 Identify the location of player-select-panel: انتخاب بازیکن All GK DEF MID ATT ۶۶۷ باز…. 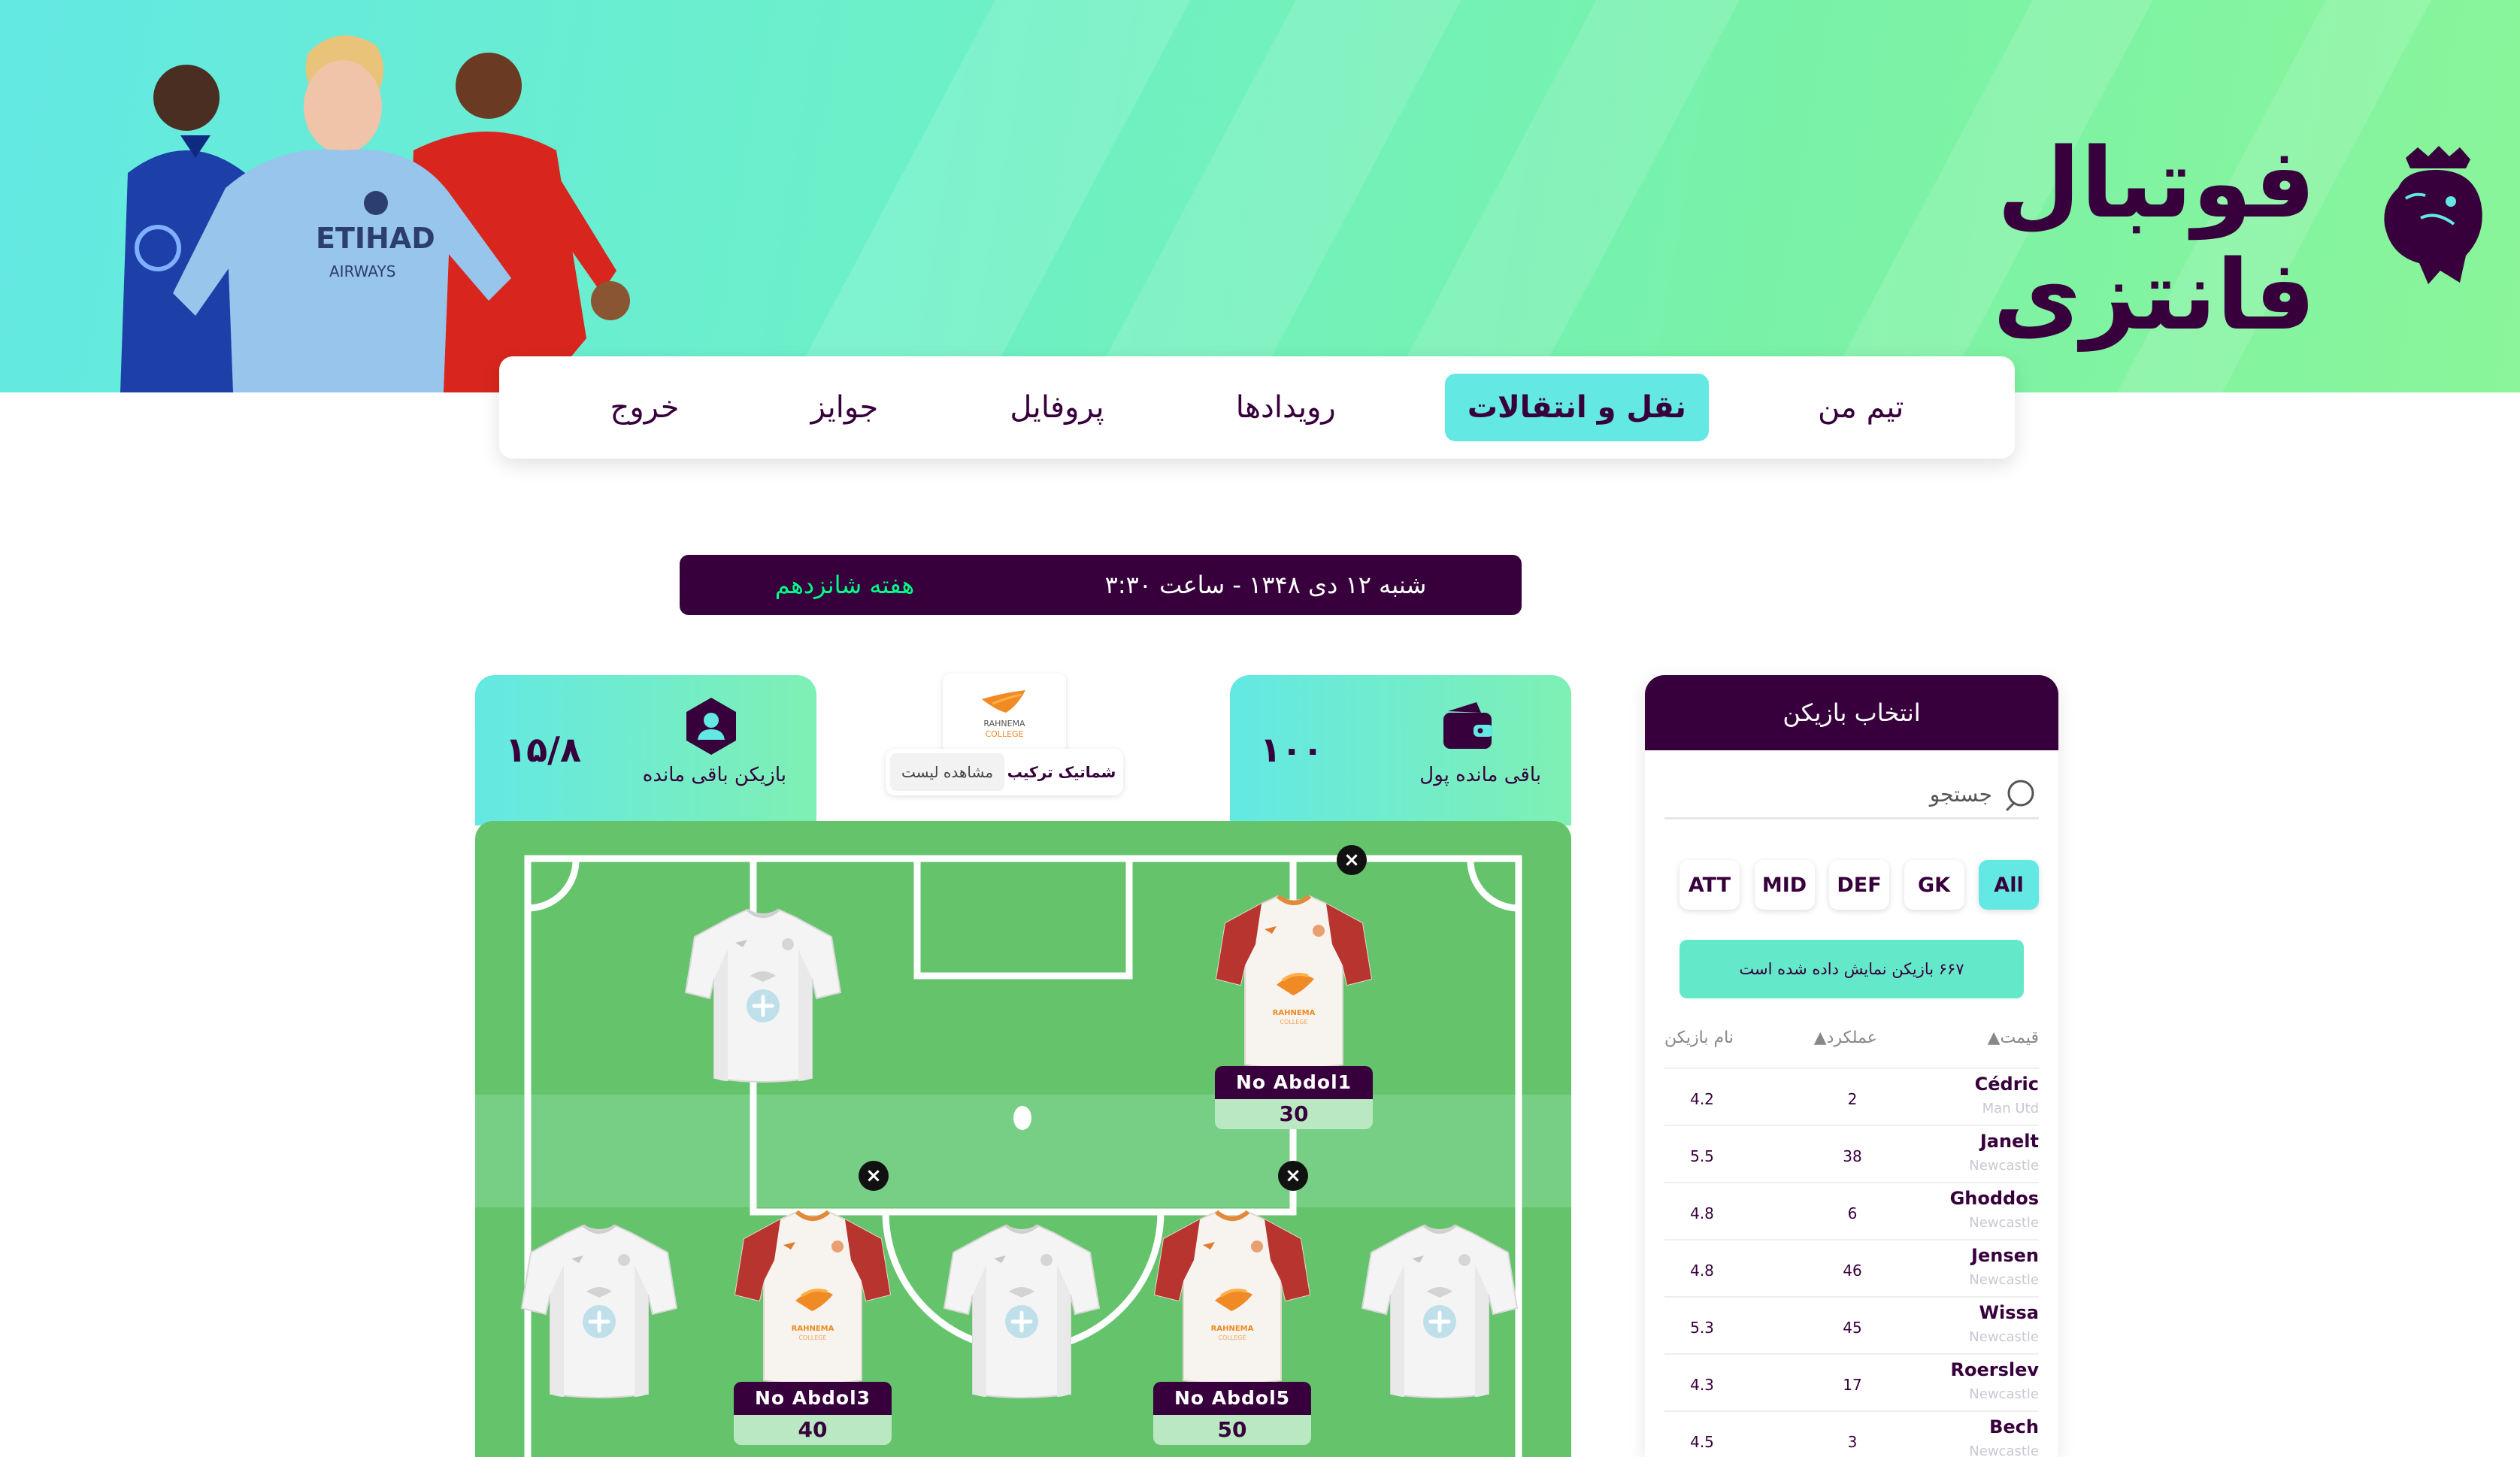
(1851, 1066).